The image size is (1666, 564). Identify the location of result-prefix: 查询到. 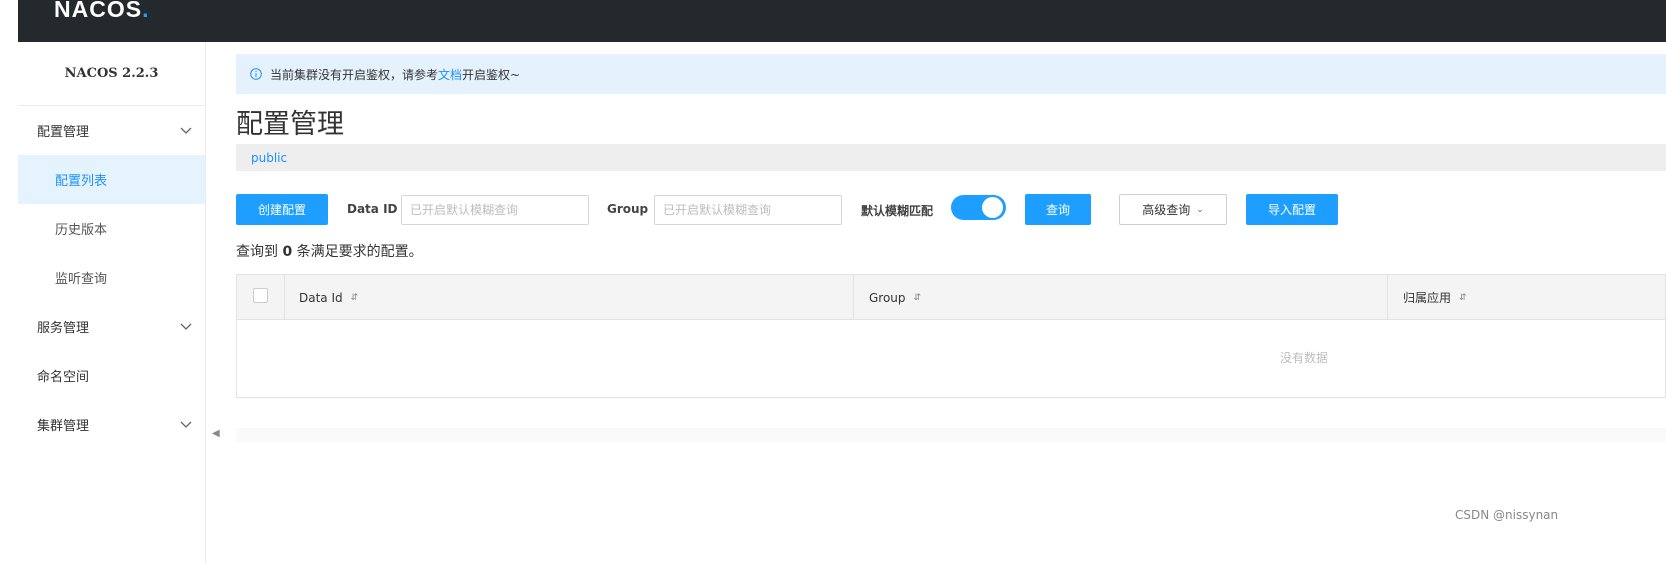
(257, 252).